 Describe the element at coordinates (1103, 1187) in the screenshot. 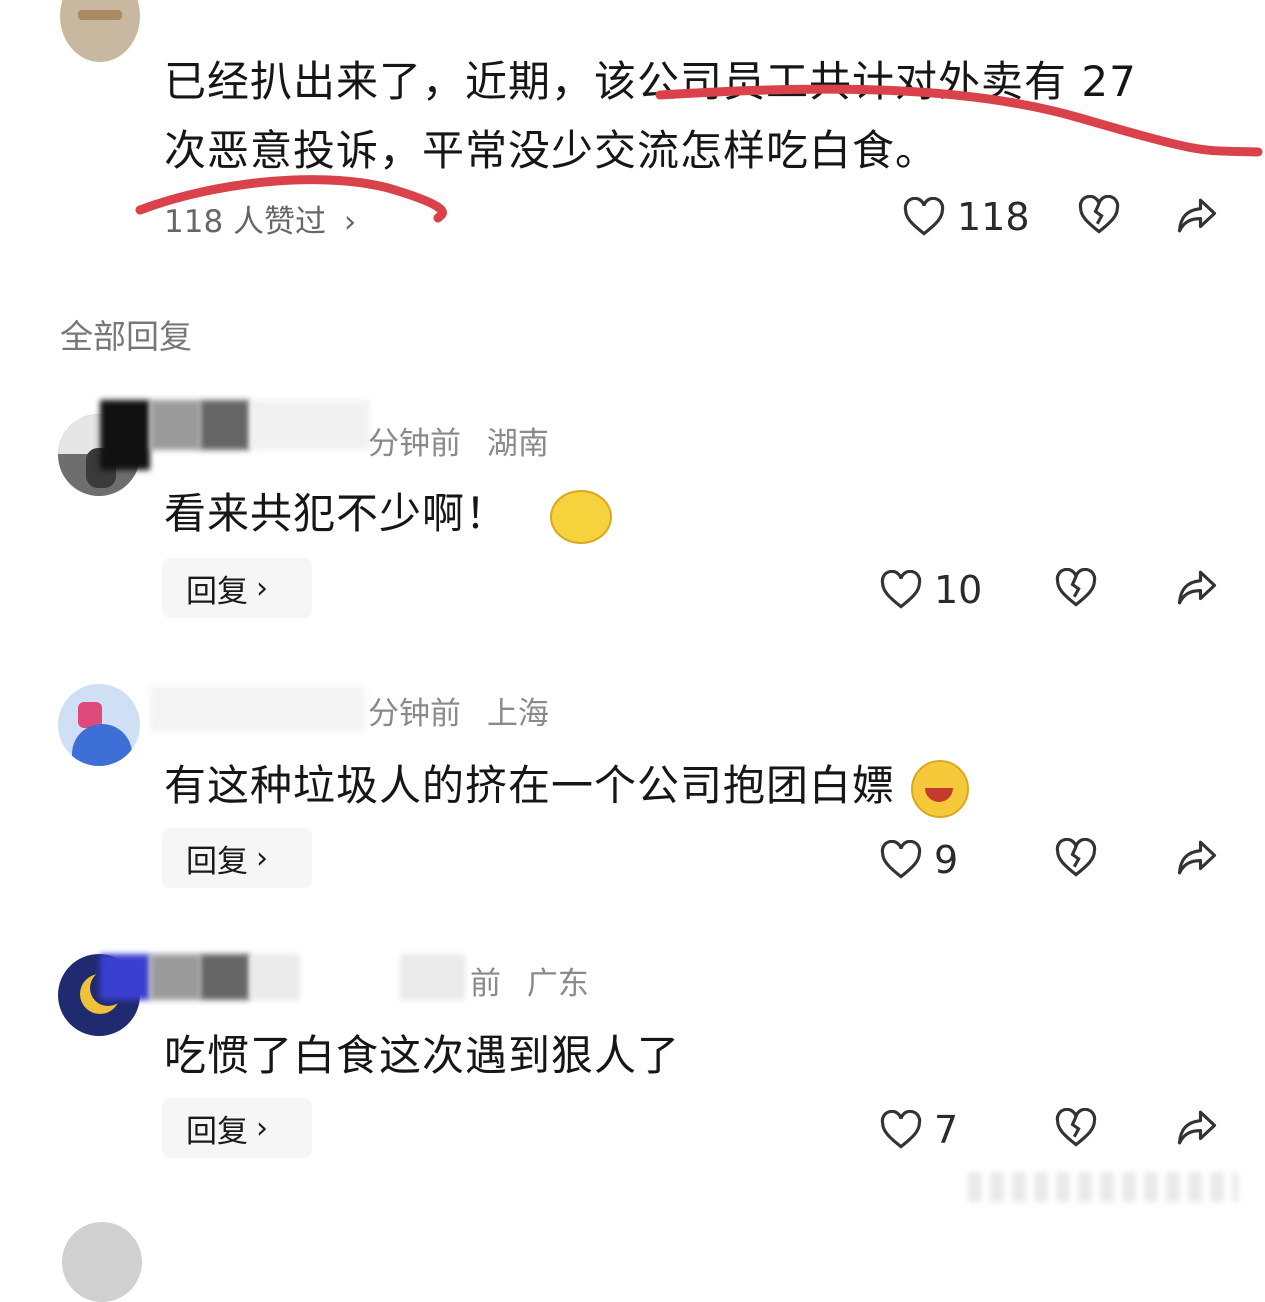

I see `watermark-logo` at that location.